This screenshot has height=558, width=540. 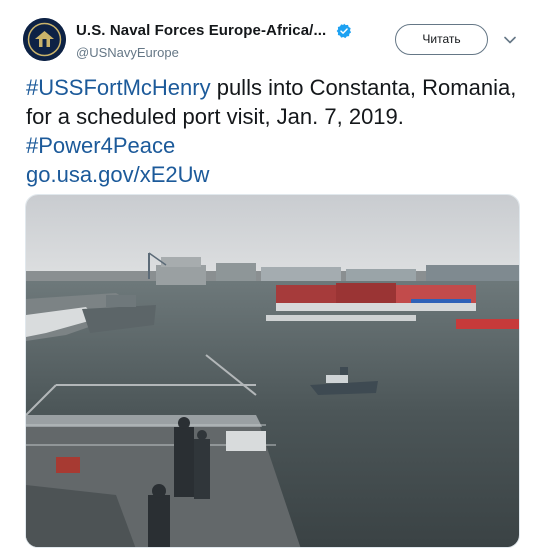 I want to click on follow-button: Читать, so click(x=441, y=39).